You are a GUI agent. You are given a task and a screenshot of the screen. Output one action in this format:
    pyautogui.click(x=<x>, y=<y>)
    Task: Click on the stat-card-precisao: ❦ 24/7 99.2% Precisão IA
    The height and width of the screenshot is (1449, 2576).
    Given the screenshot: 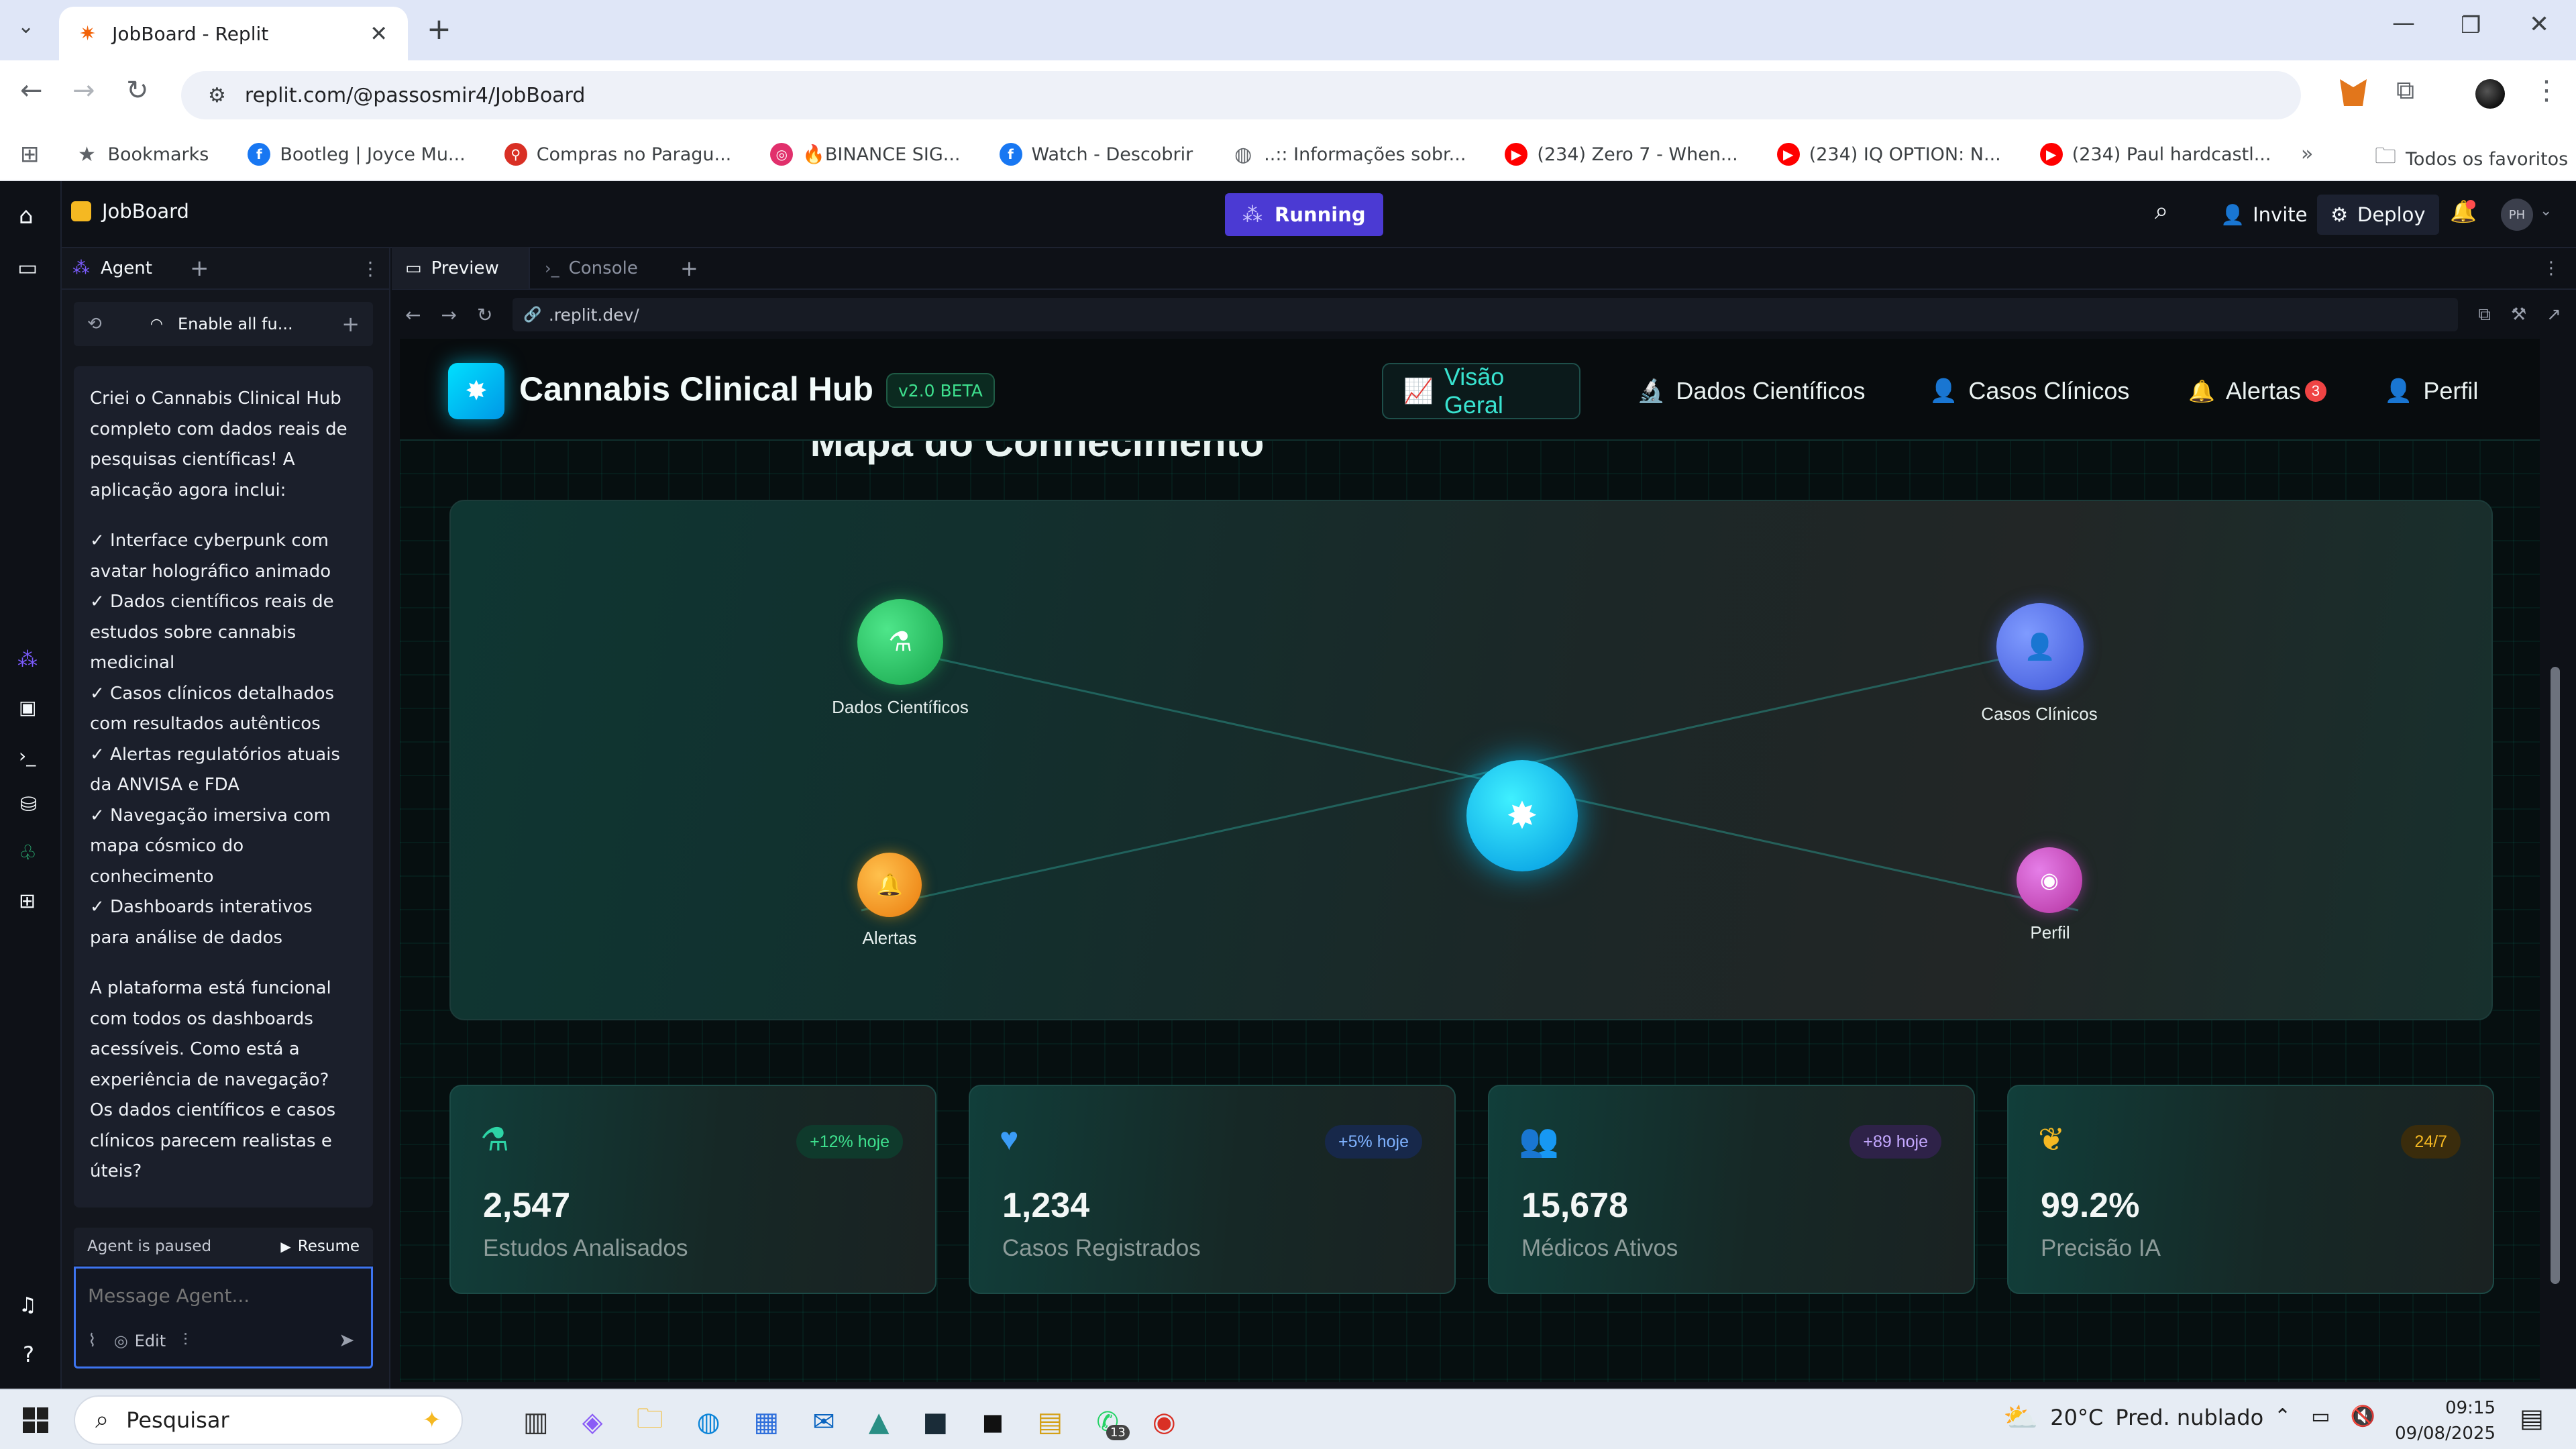 What is the action you would take?
    pyautogui.click(x=2250, y=1189)
    